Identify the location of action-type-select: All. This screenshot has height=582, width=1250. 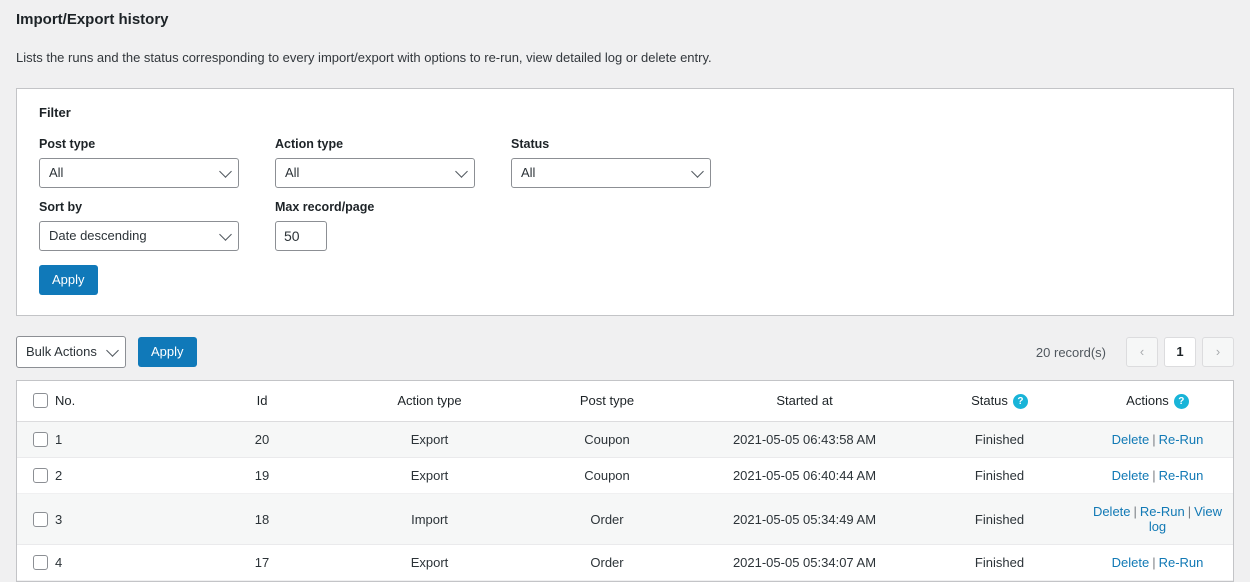
(375, 173).